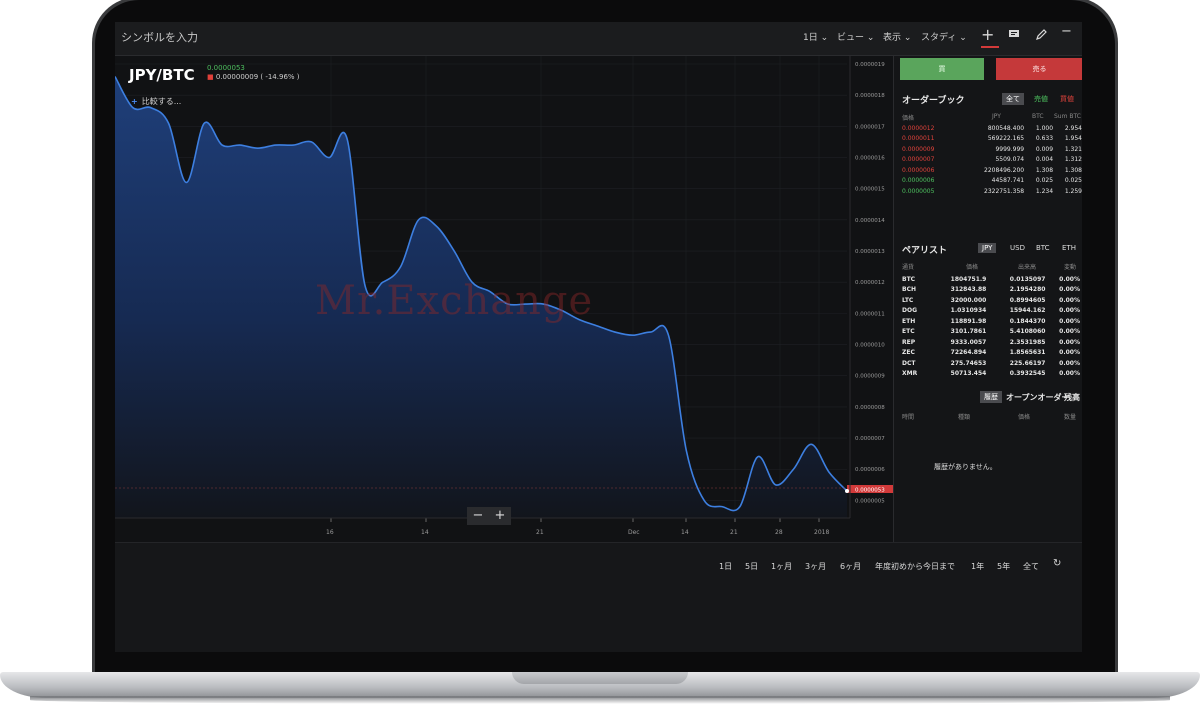 Image resolution: width=1200 pixels, height=710 pixels. I want to click on pair-tab-eth: ETH, so click(1069, 248).